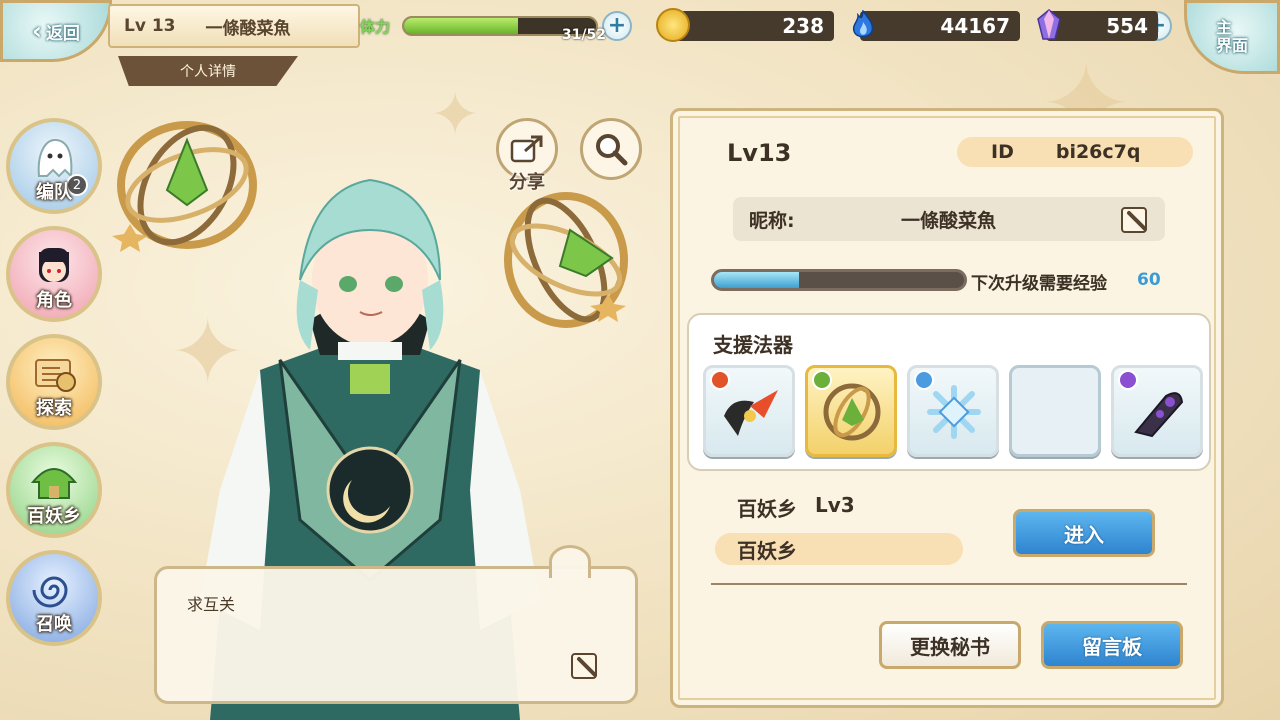 The height and width of the screenshot is (720, 1280). I want to click on gold-counter: 238, so click(745, 25).